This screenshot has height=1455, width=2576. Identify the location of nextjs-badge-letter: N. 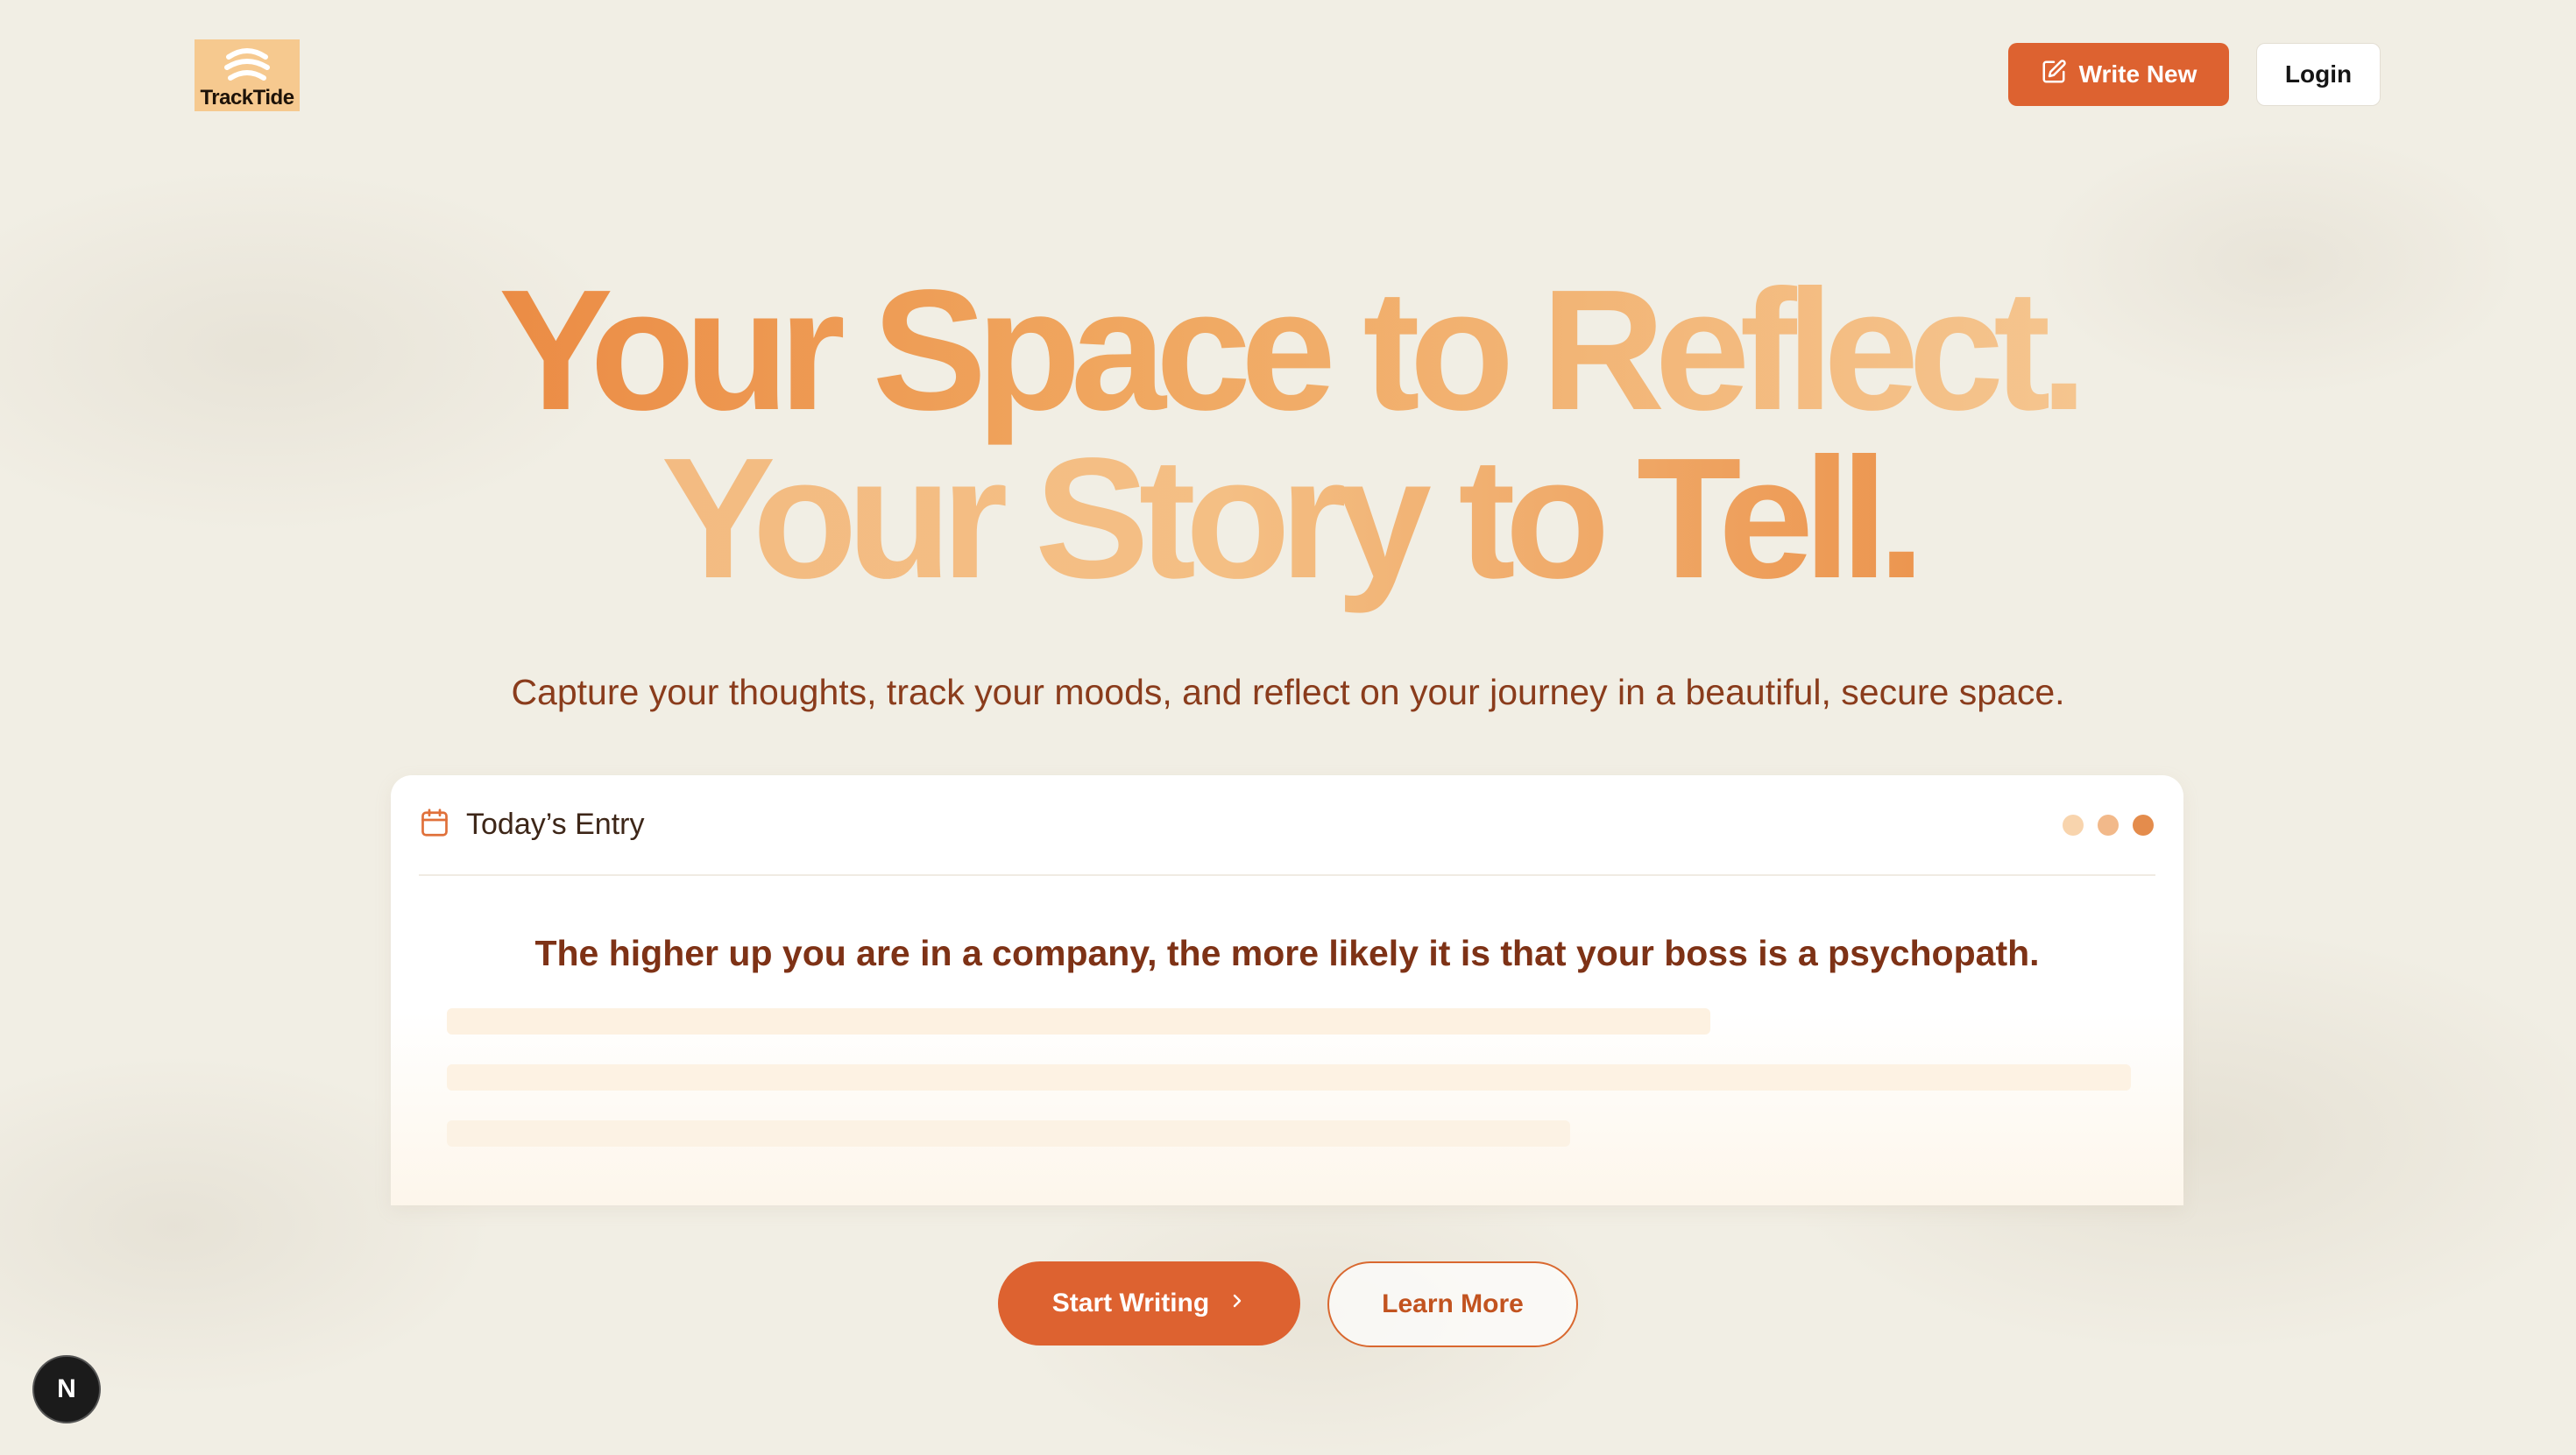
(66, 1388).